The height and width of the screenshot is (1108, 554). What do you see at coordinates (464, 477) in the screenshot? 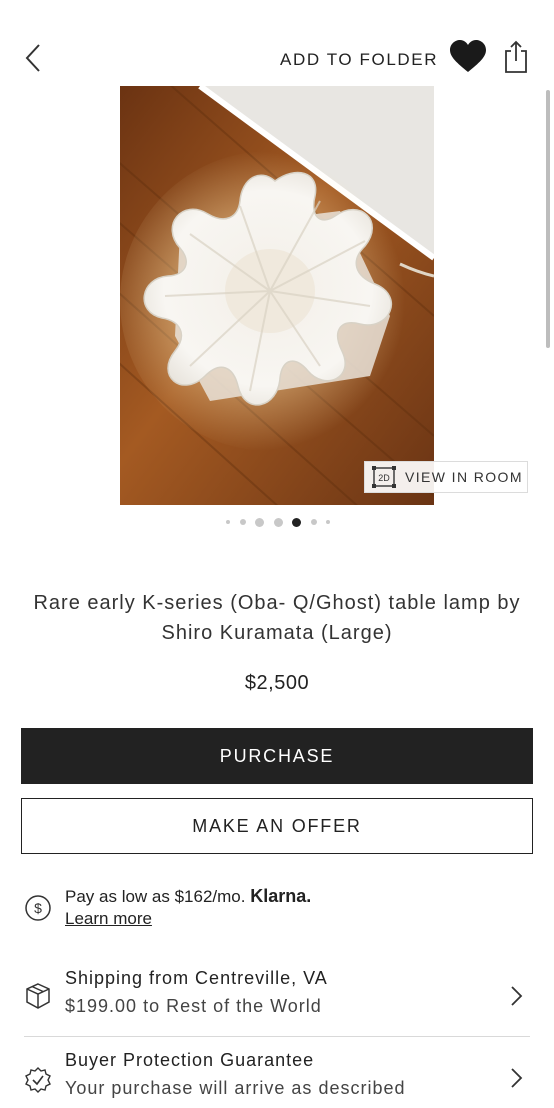
I see `view-in-room-label: VIEW IN ROOM` at bounding box center [464, 477].